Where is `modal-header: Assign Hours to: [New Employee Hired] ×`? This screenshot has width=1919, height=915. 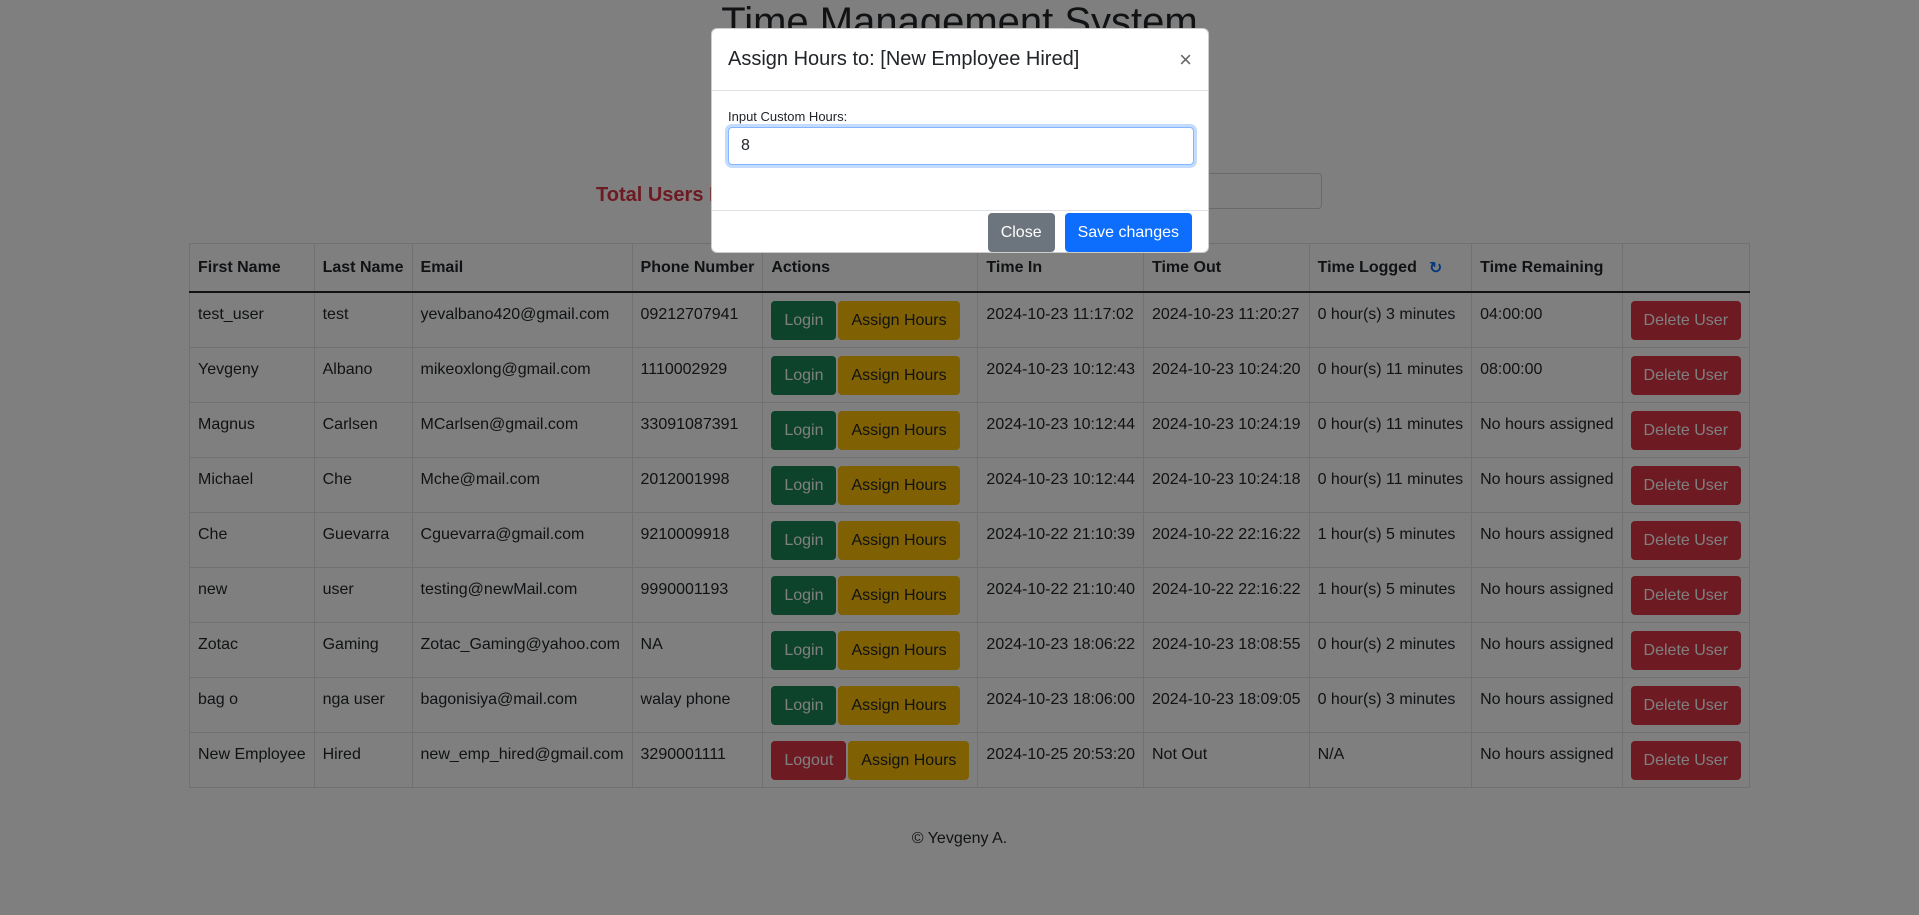 modal-header: Assign Hours to: [New Employee Hired] × is located at coordinates (960, 60).